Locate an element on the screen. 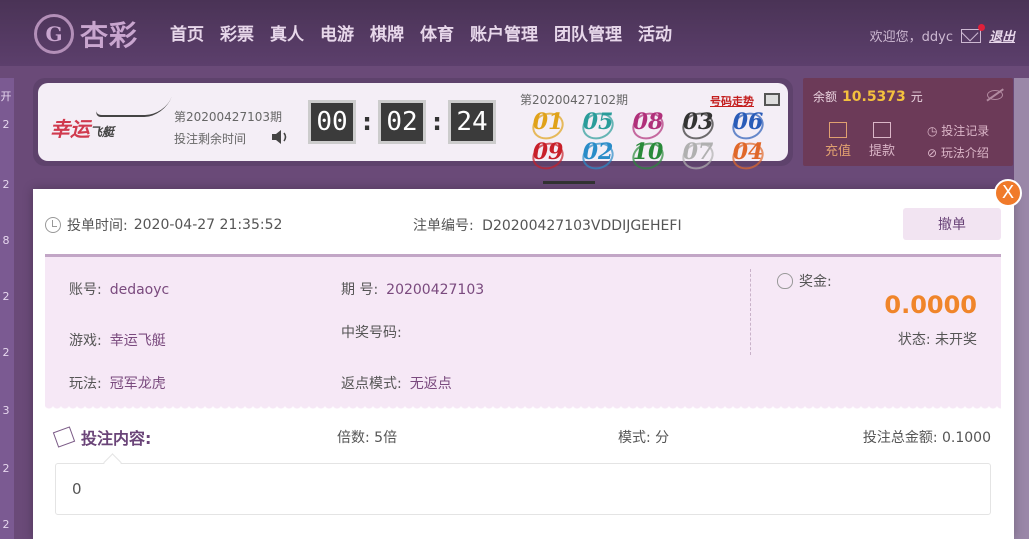 The height and width of the screenshot is (539, 1029). hide-balance-icon is located at coordinates (995, 95).